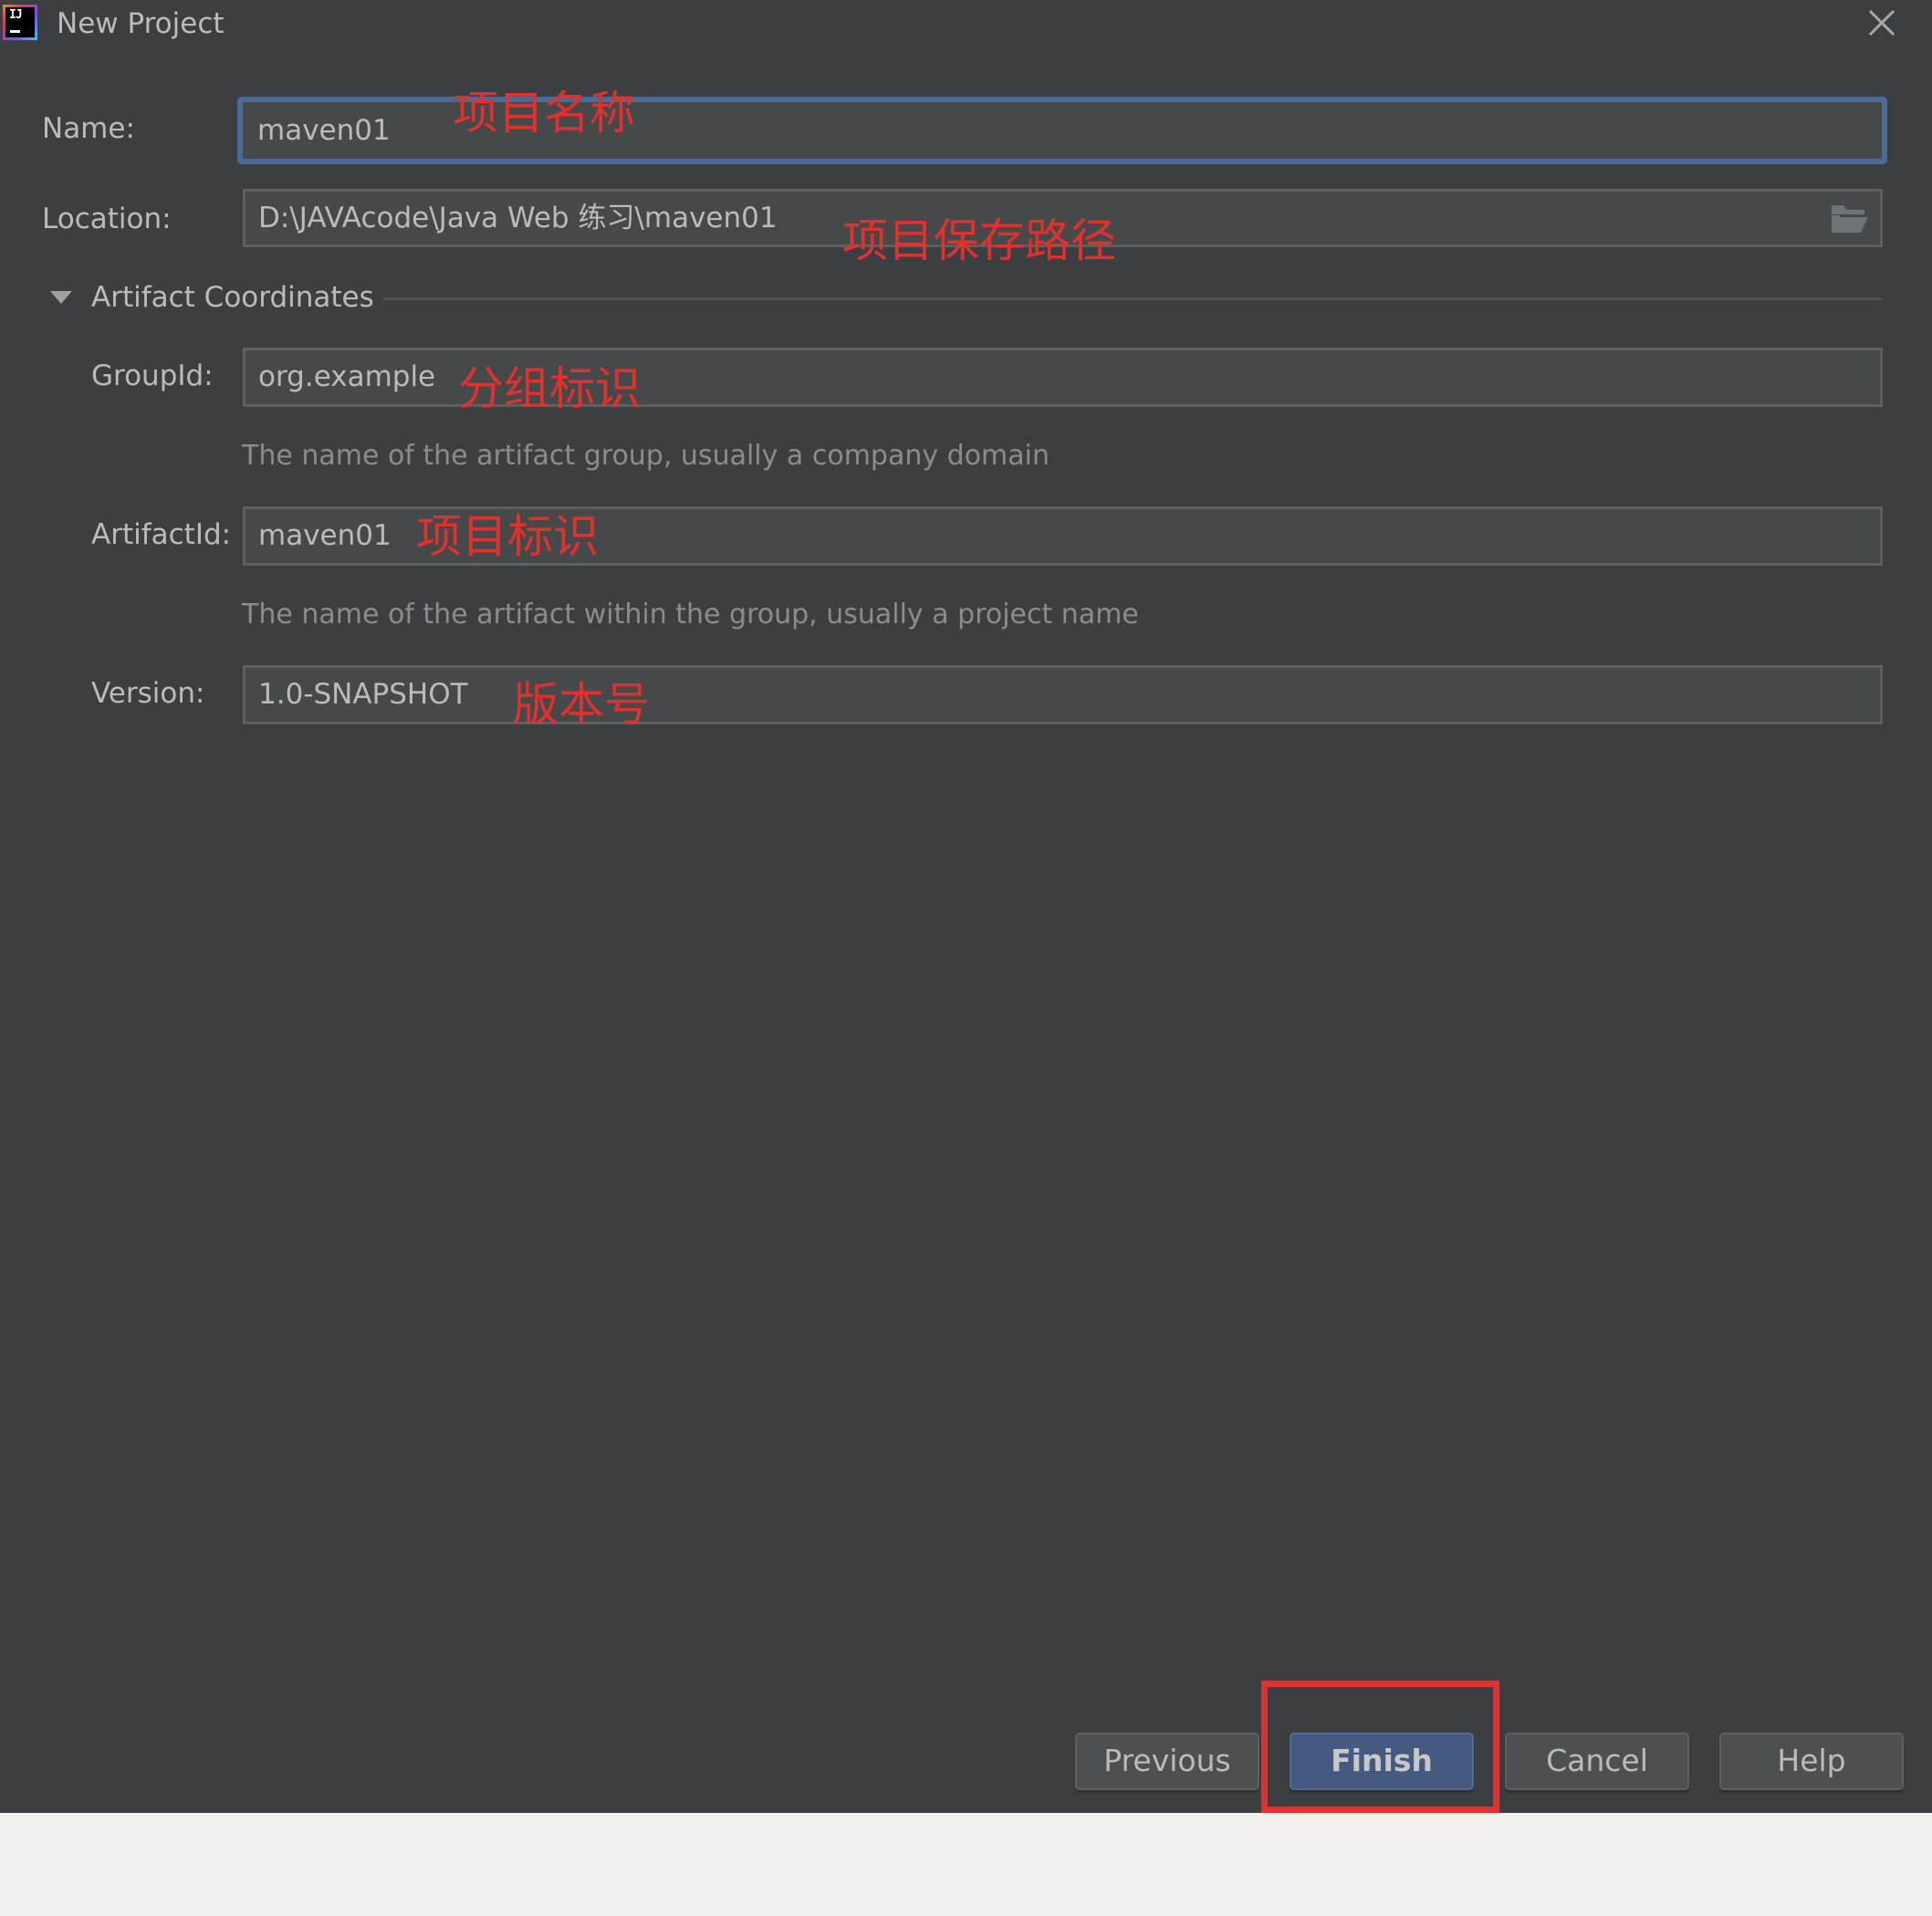 The image size is (1932, 1916). I want to click on location-label: Location:, so click(107, 219).